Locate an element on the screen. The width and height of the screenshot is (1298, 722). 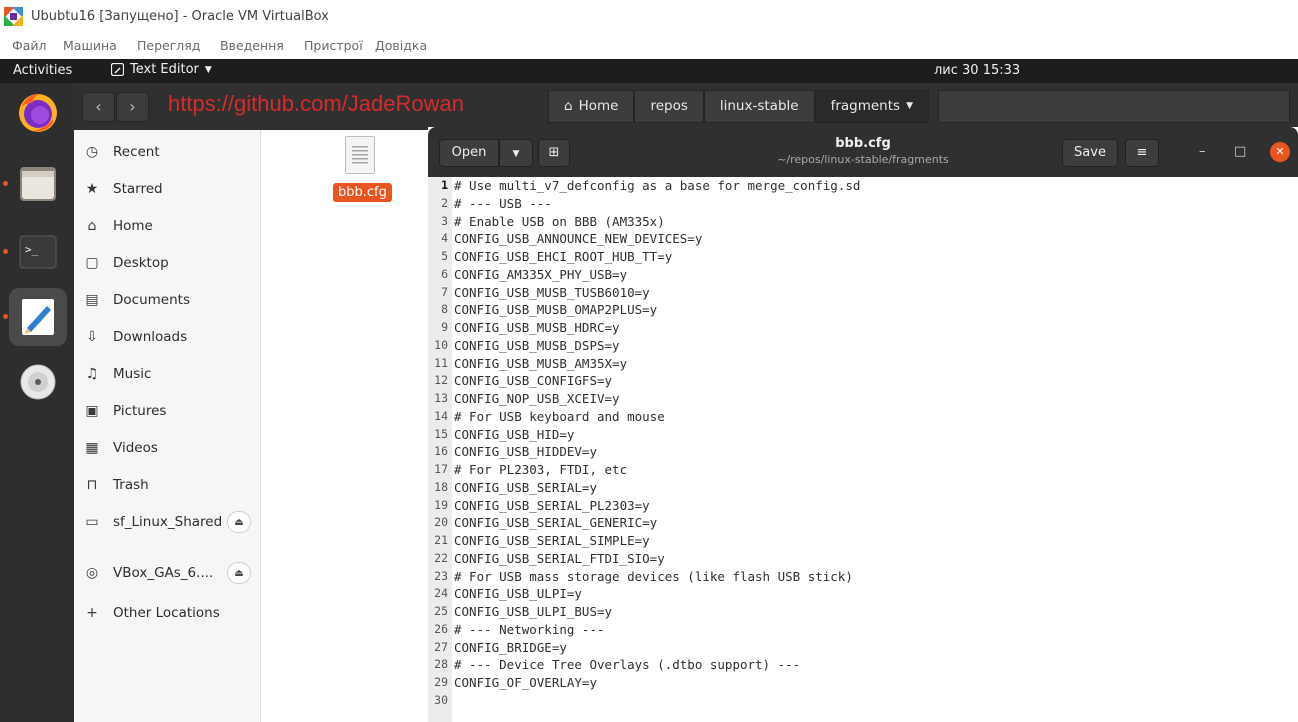
dock: >_ is located at coordinates (37, 402).